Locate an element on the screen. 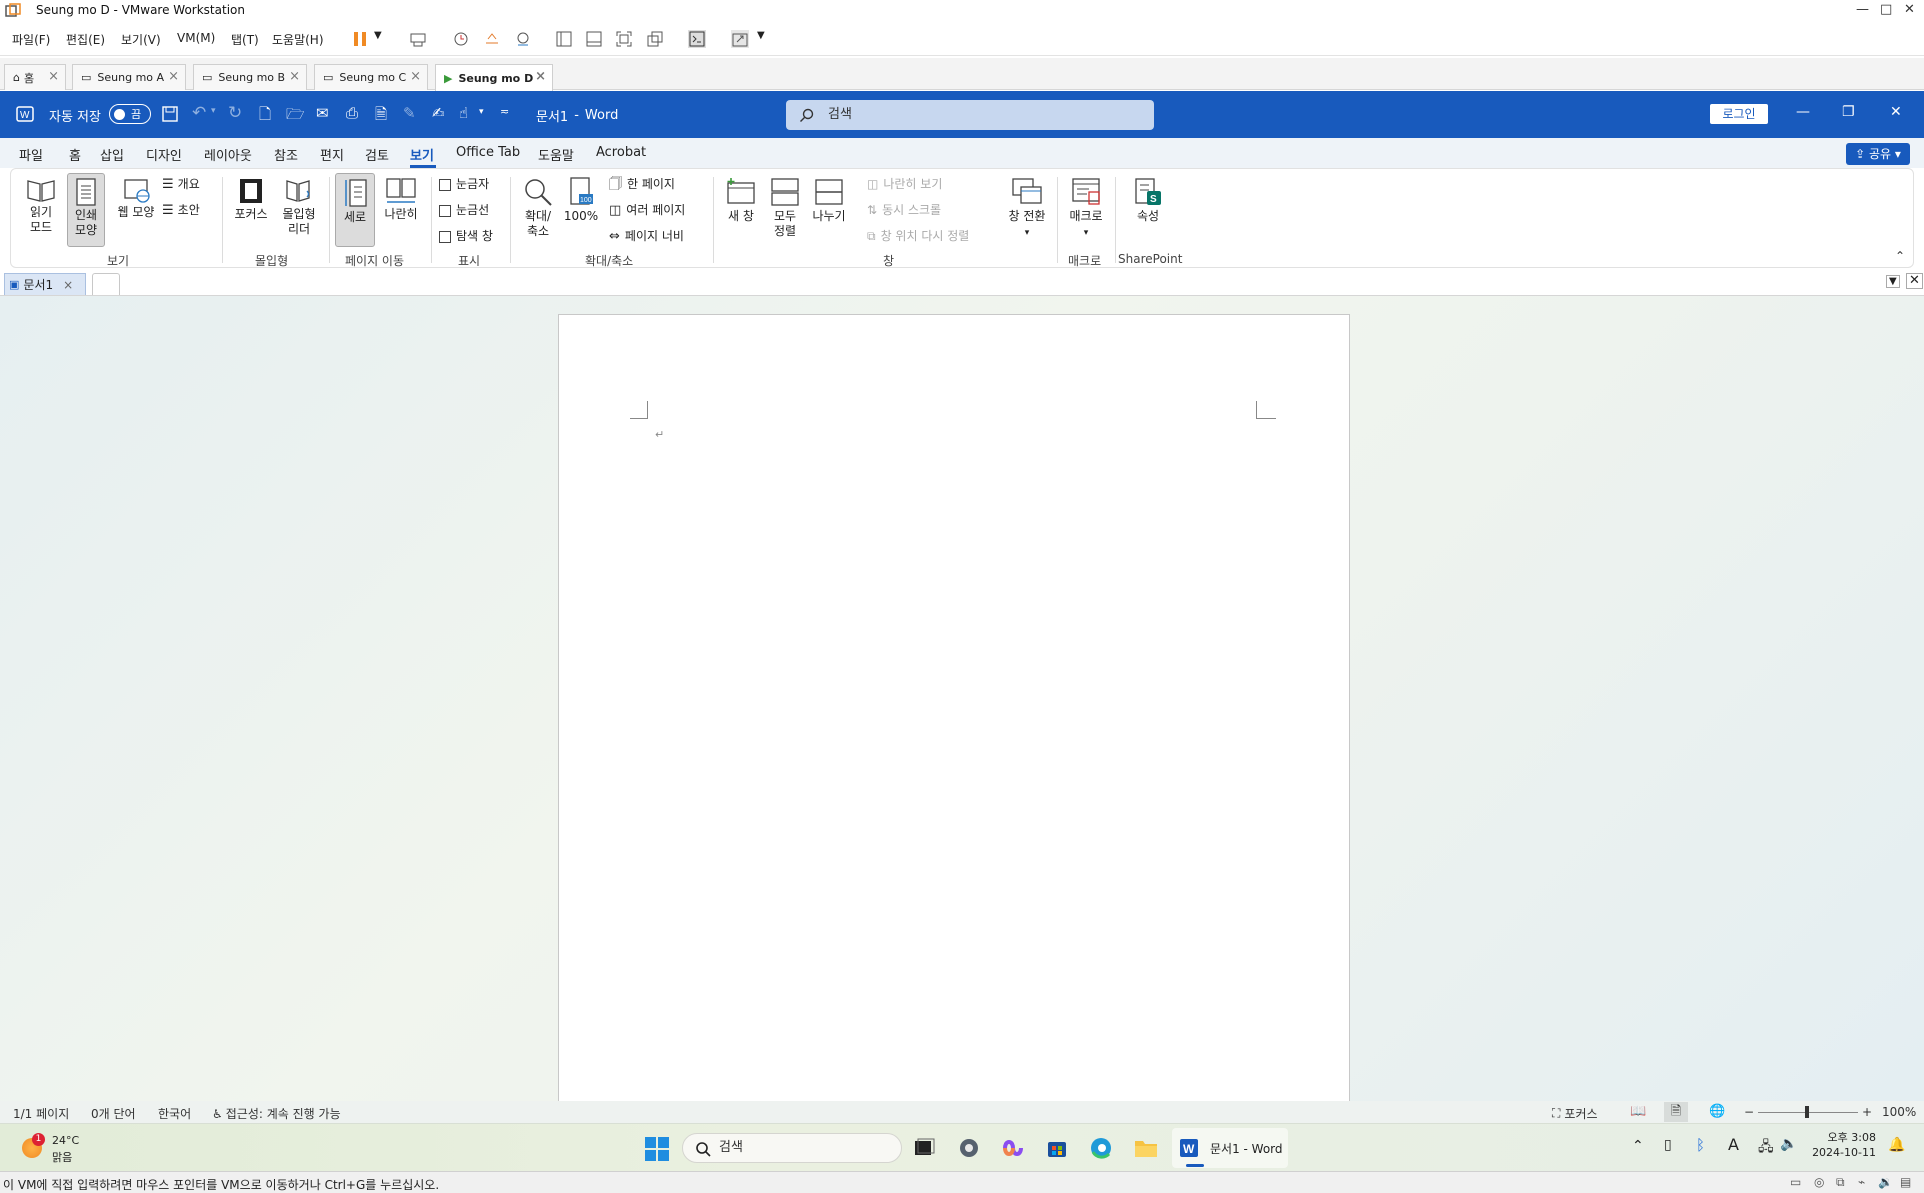 The width and height of the screenshot is (1924, 1193). one-page-button: 🗍 한 페이지 is located at coordinates (642, 184).